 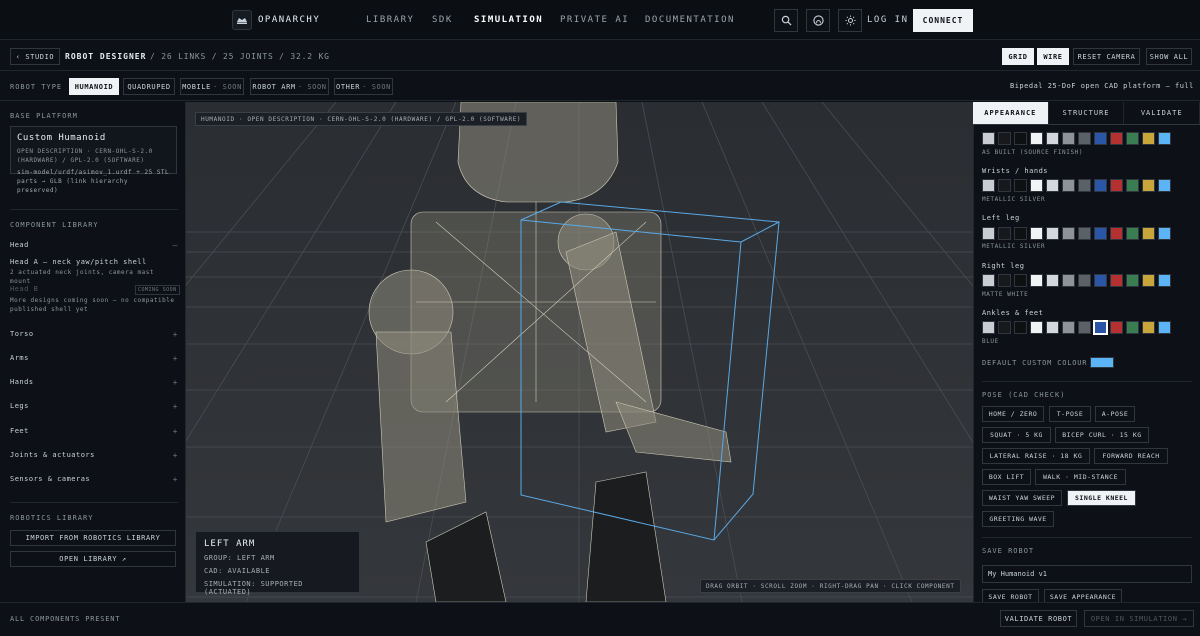 What do you see at coordinates (1087, 574) in the screenshot?
I see `robot-name-input` at bounding box center [1087, 574].